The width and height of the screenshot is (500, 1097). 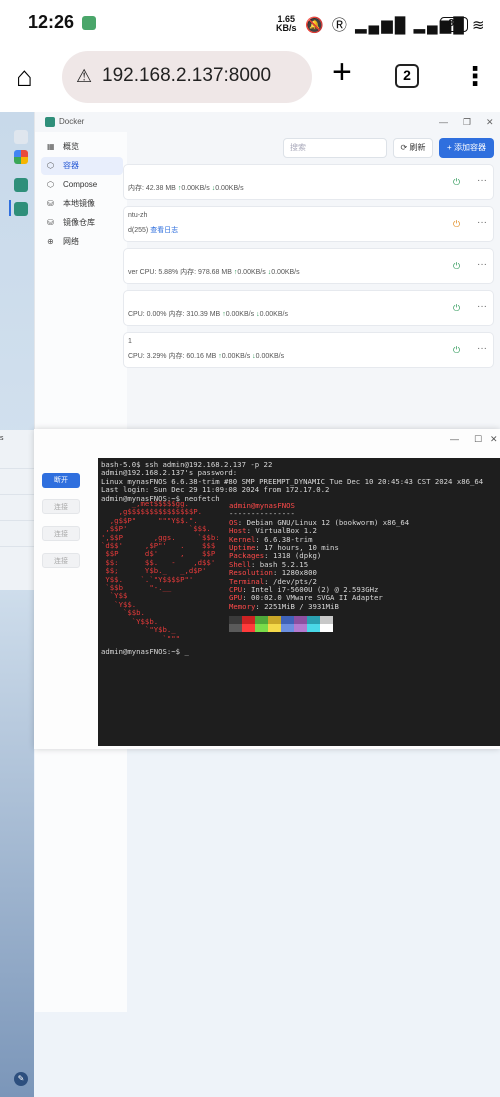 What do you see at coordinates (466, 148) in the screenshot?
I see `add-container-button: + 添加容器` at bounding box center [466, 148].